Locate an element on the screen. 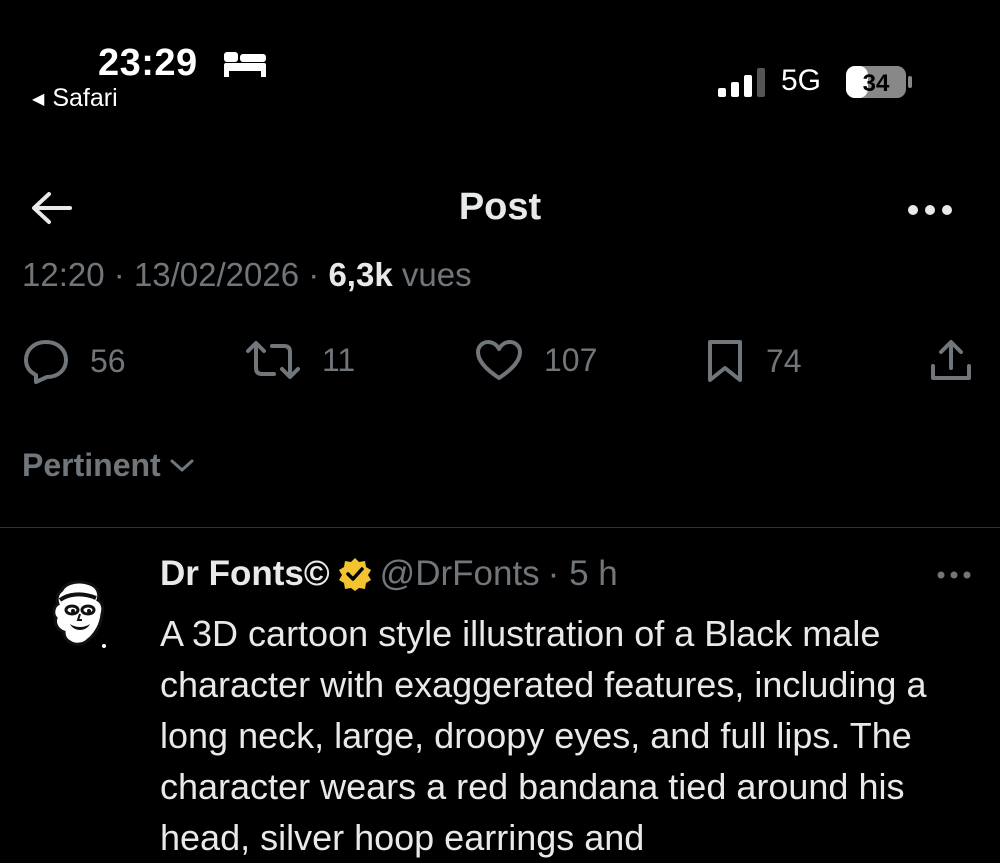 This screenshot has height=863, width=1000. share-button is located at coordinates (951, 361).